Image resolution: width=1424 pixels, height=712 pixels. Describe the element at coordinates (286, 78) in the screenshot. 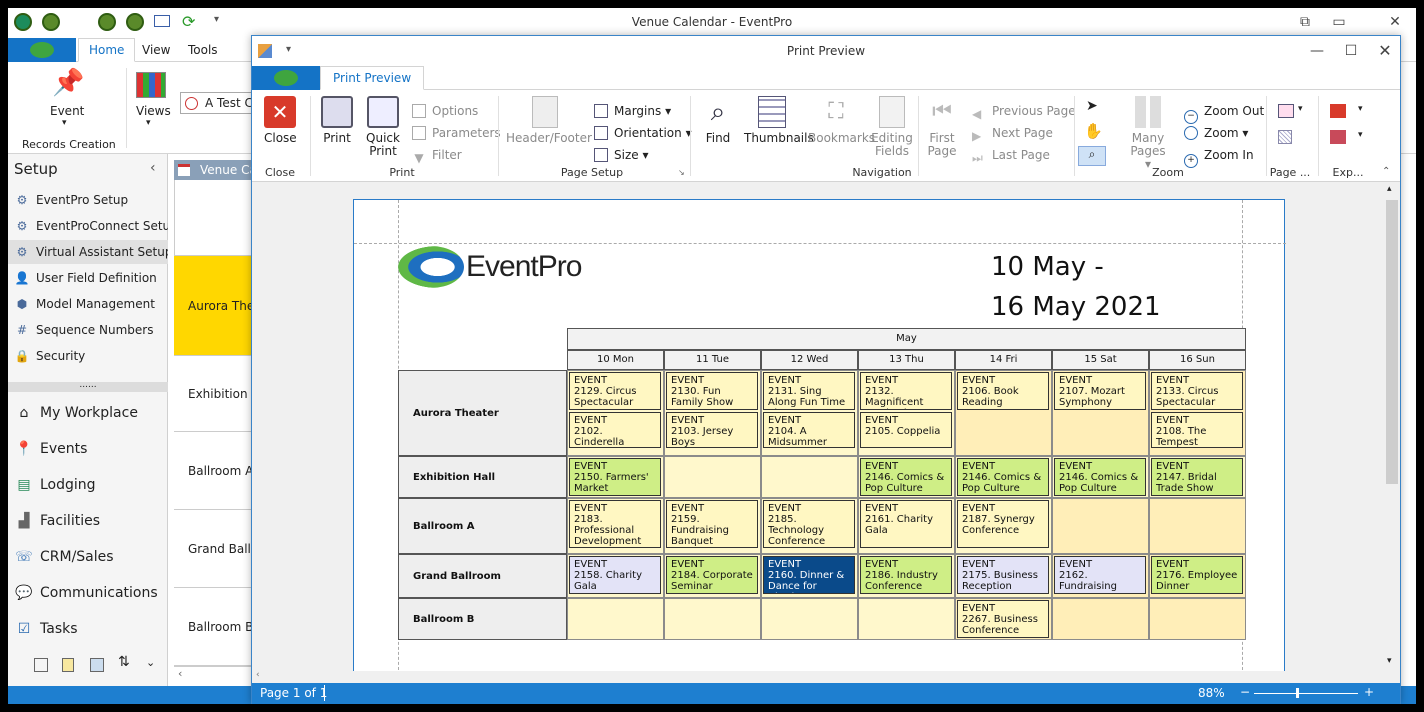

I see `dialog-file-tab` at that location.